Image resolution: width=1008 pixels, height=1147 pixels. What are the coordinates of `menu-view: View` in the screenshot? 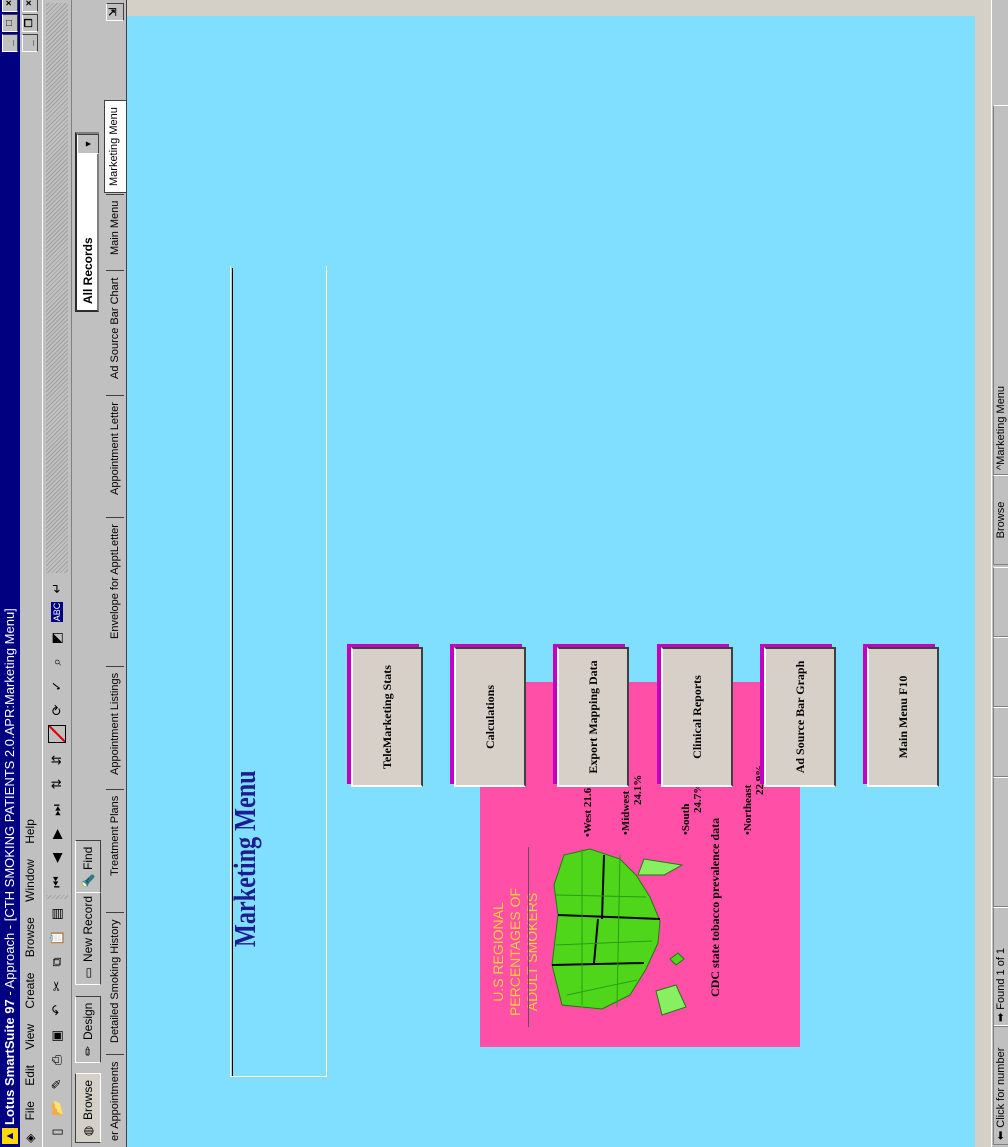 It's located at (30, 1037).